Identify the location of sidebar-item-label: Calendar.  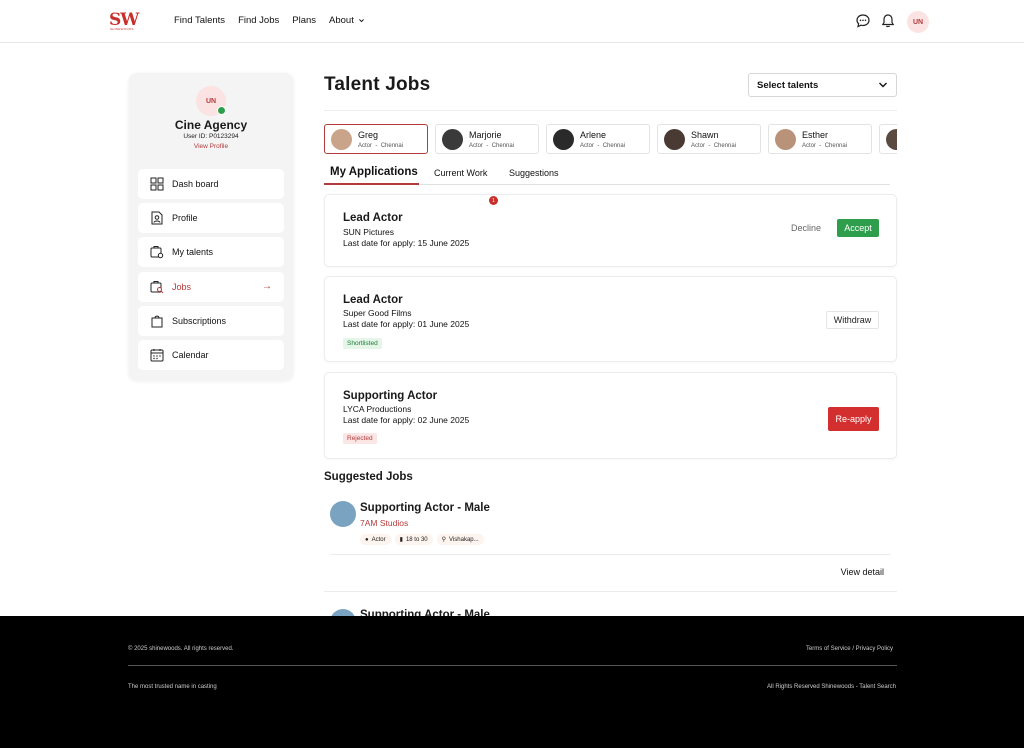
(190, 354).